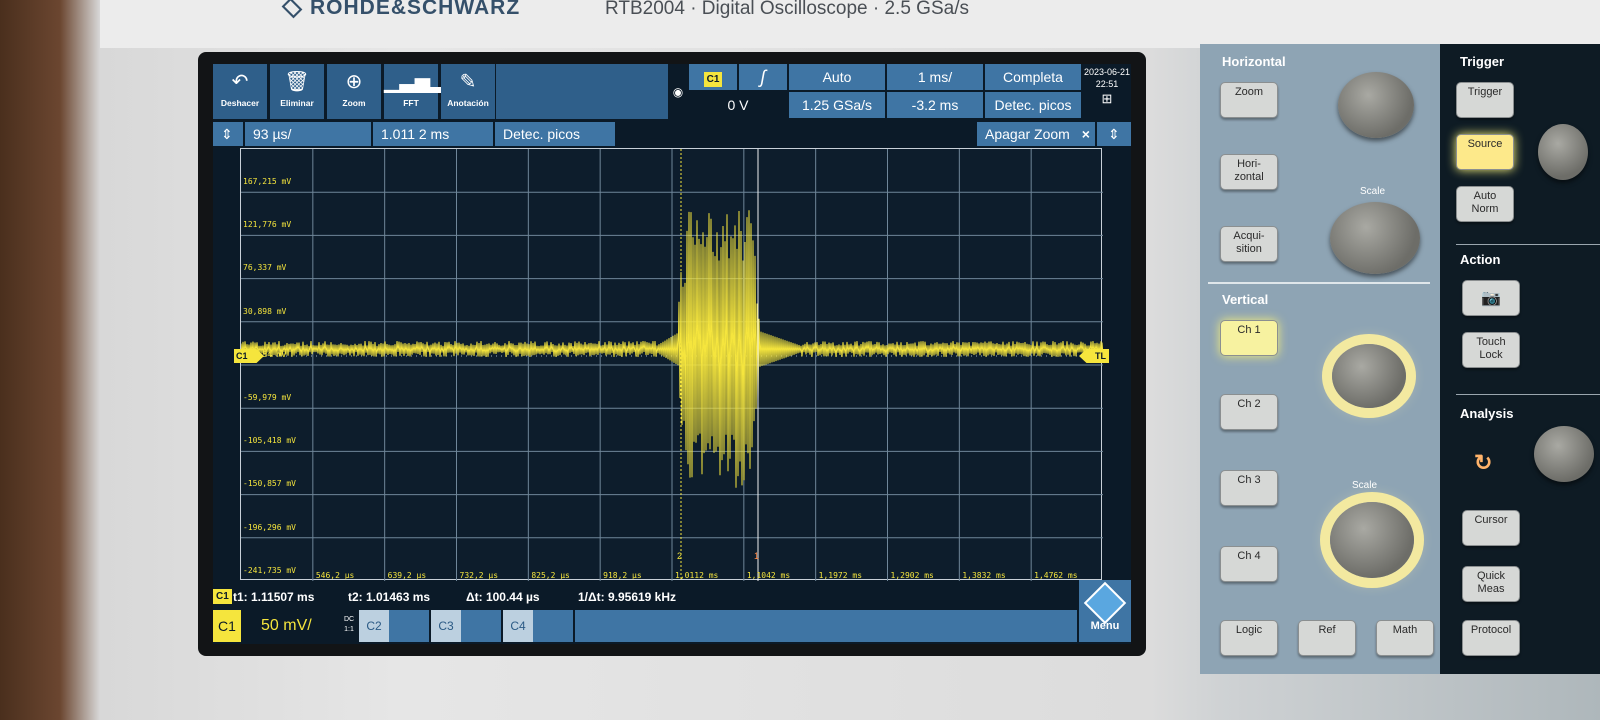 The width and height of the screenshot is (1600, 720). What do you see at coordinates (407, 575) in the screenshot?
I see `x-axis-label: 639,2 µs` at bounding box center [407, 575].